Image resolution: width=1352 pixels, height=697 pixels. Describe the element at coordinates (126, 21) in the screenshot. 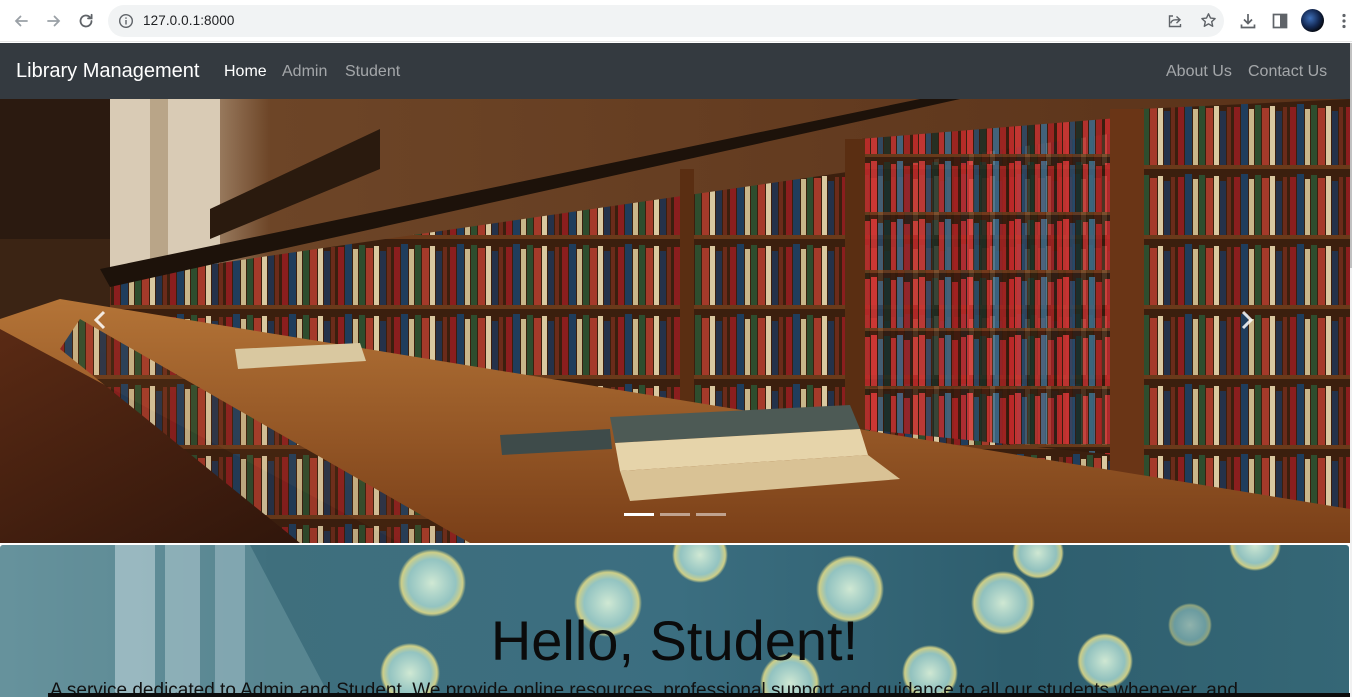

I see `site-info-icon` at that location.